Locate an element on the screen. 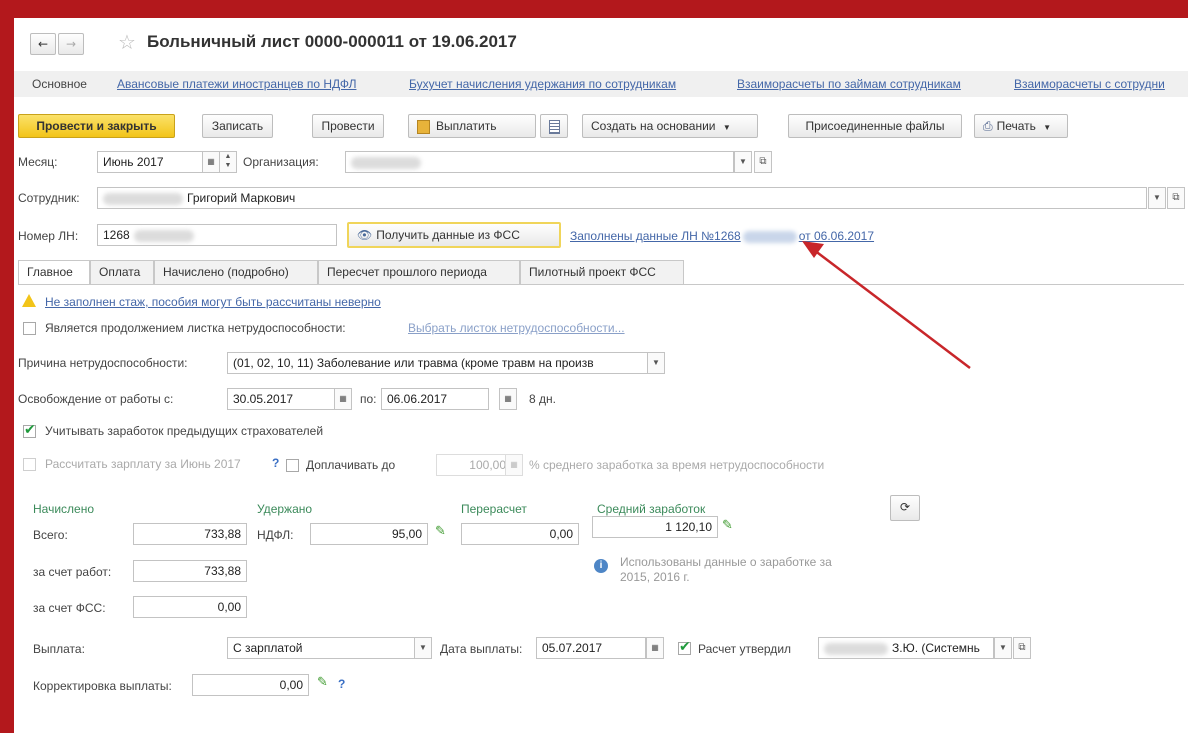  annotation-arrow is located at coordinates (886, 305).